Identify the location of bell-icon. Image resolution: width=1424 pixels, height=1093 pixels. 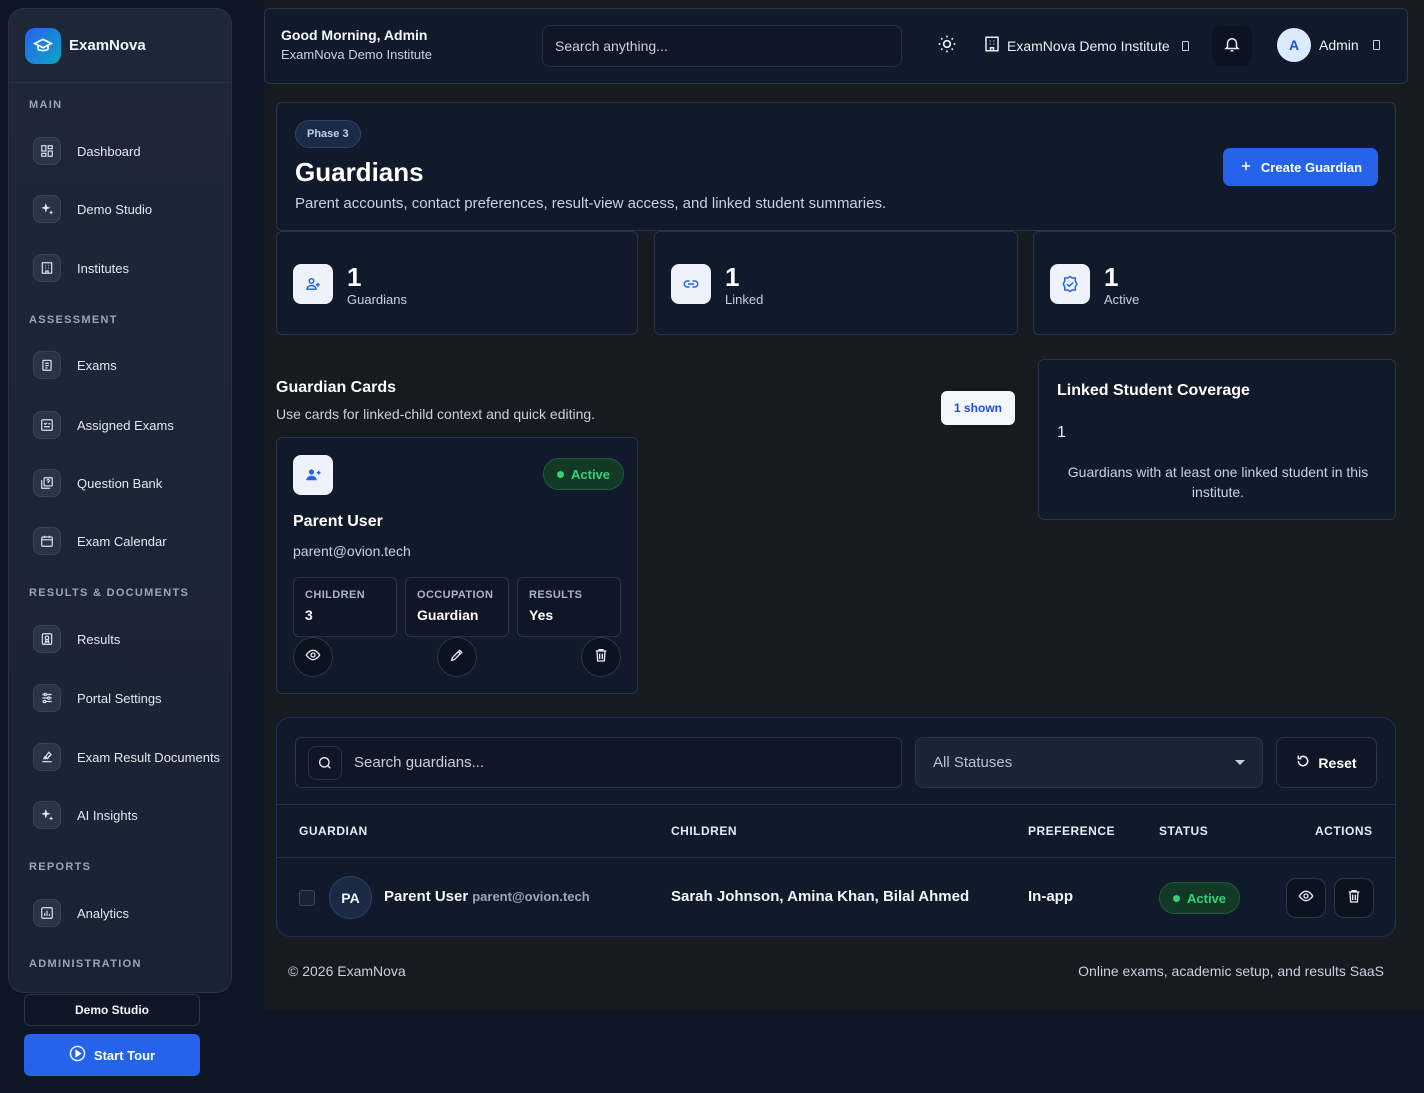
(1232, 46).